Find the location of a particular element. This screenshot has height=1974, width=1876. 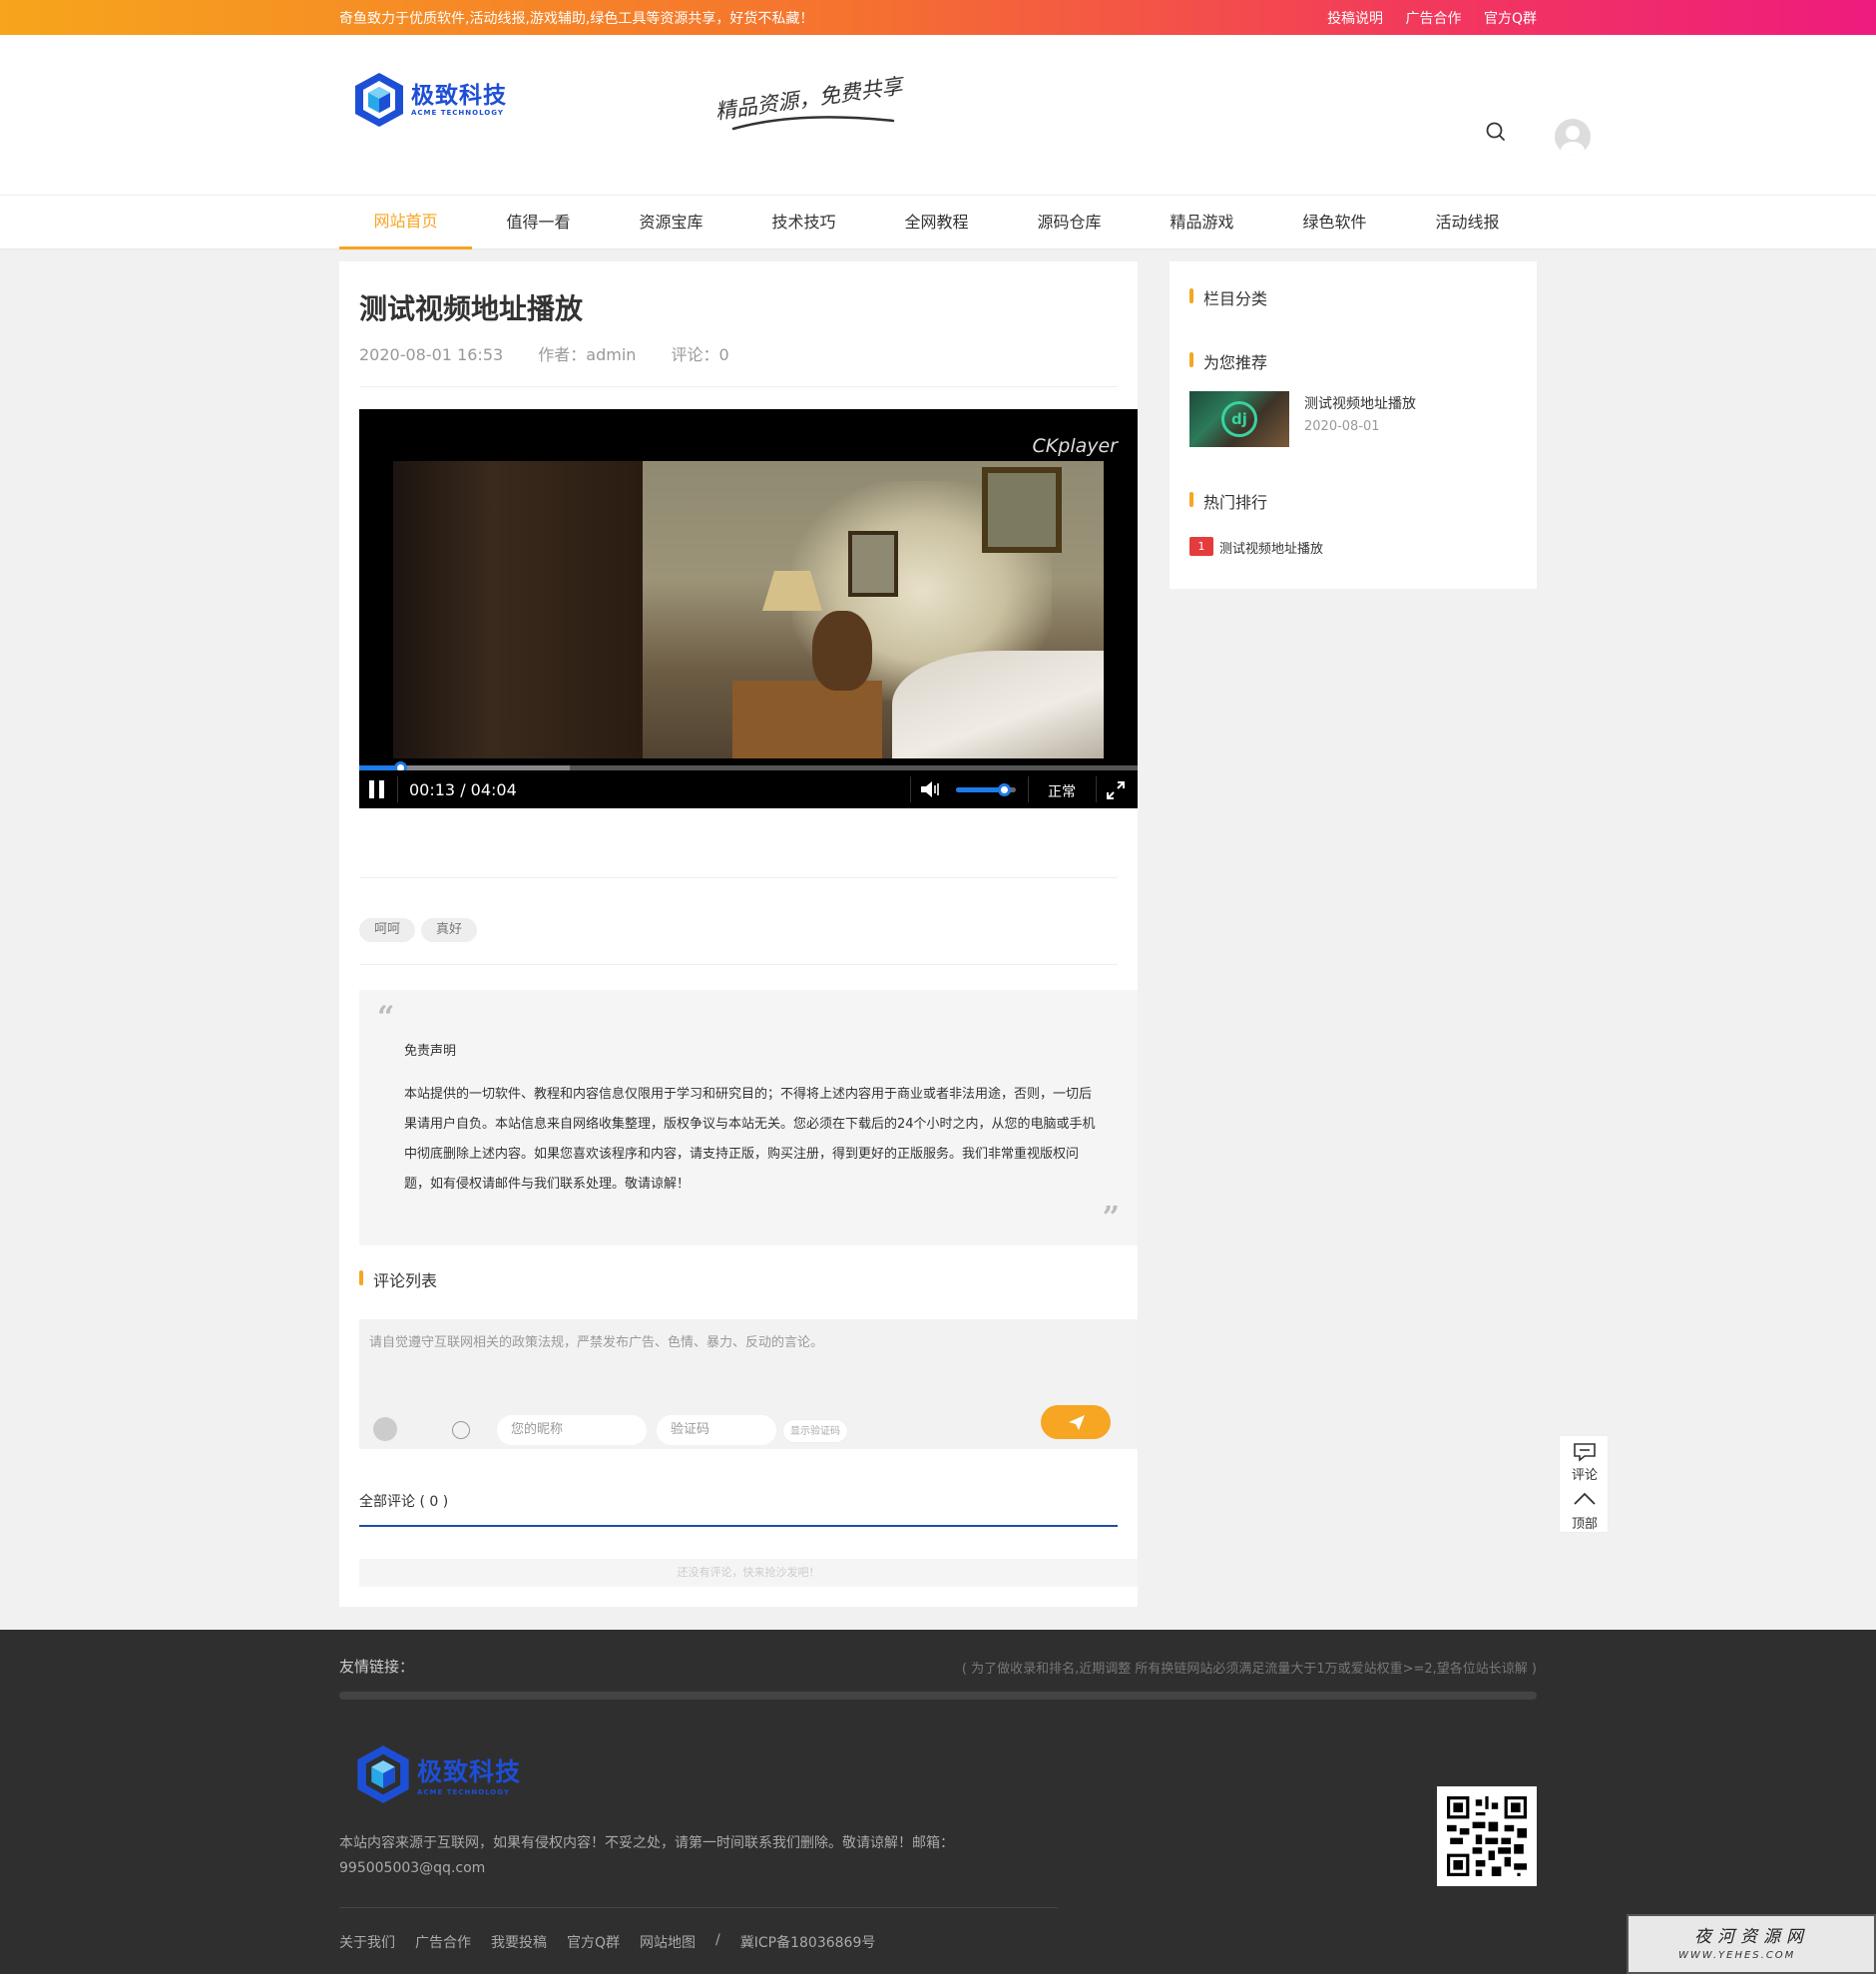

article-meta: 2020-08-01 16:53 作者：admin 评论：0 is located at coordinates (559, 353).